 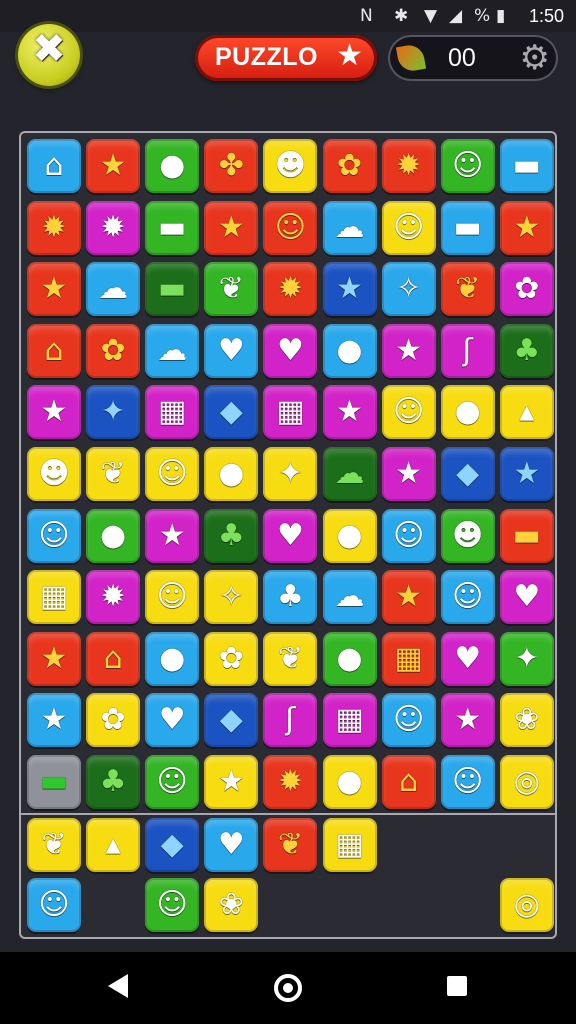 I want to click on tile: ✤, so click(x=231, y=166).